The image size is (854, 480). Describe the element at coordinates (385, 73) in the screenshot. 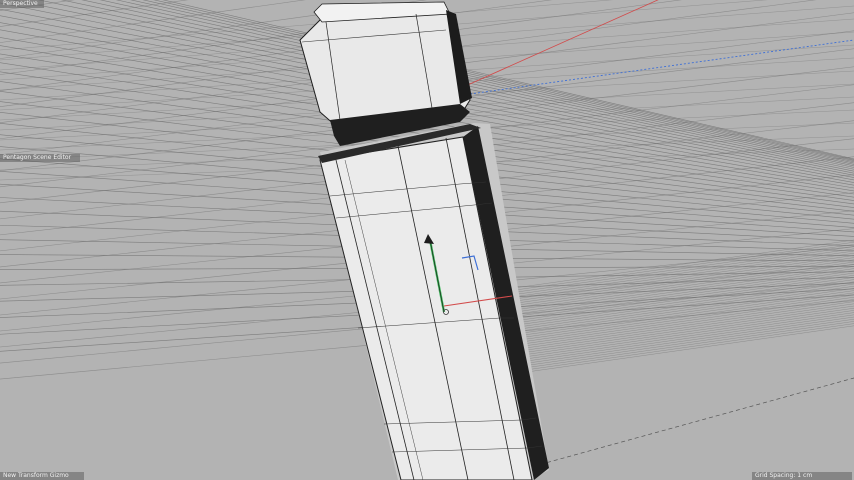

I see `head-block` at that location.